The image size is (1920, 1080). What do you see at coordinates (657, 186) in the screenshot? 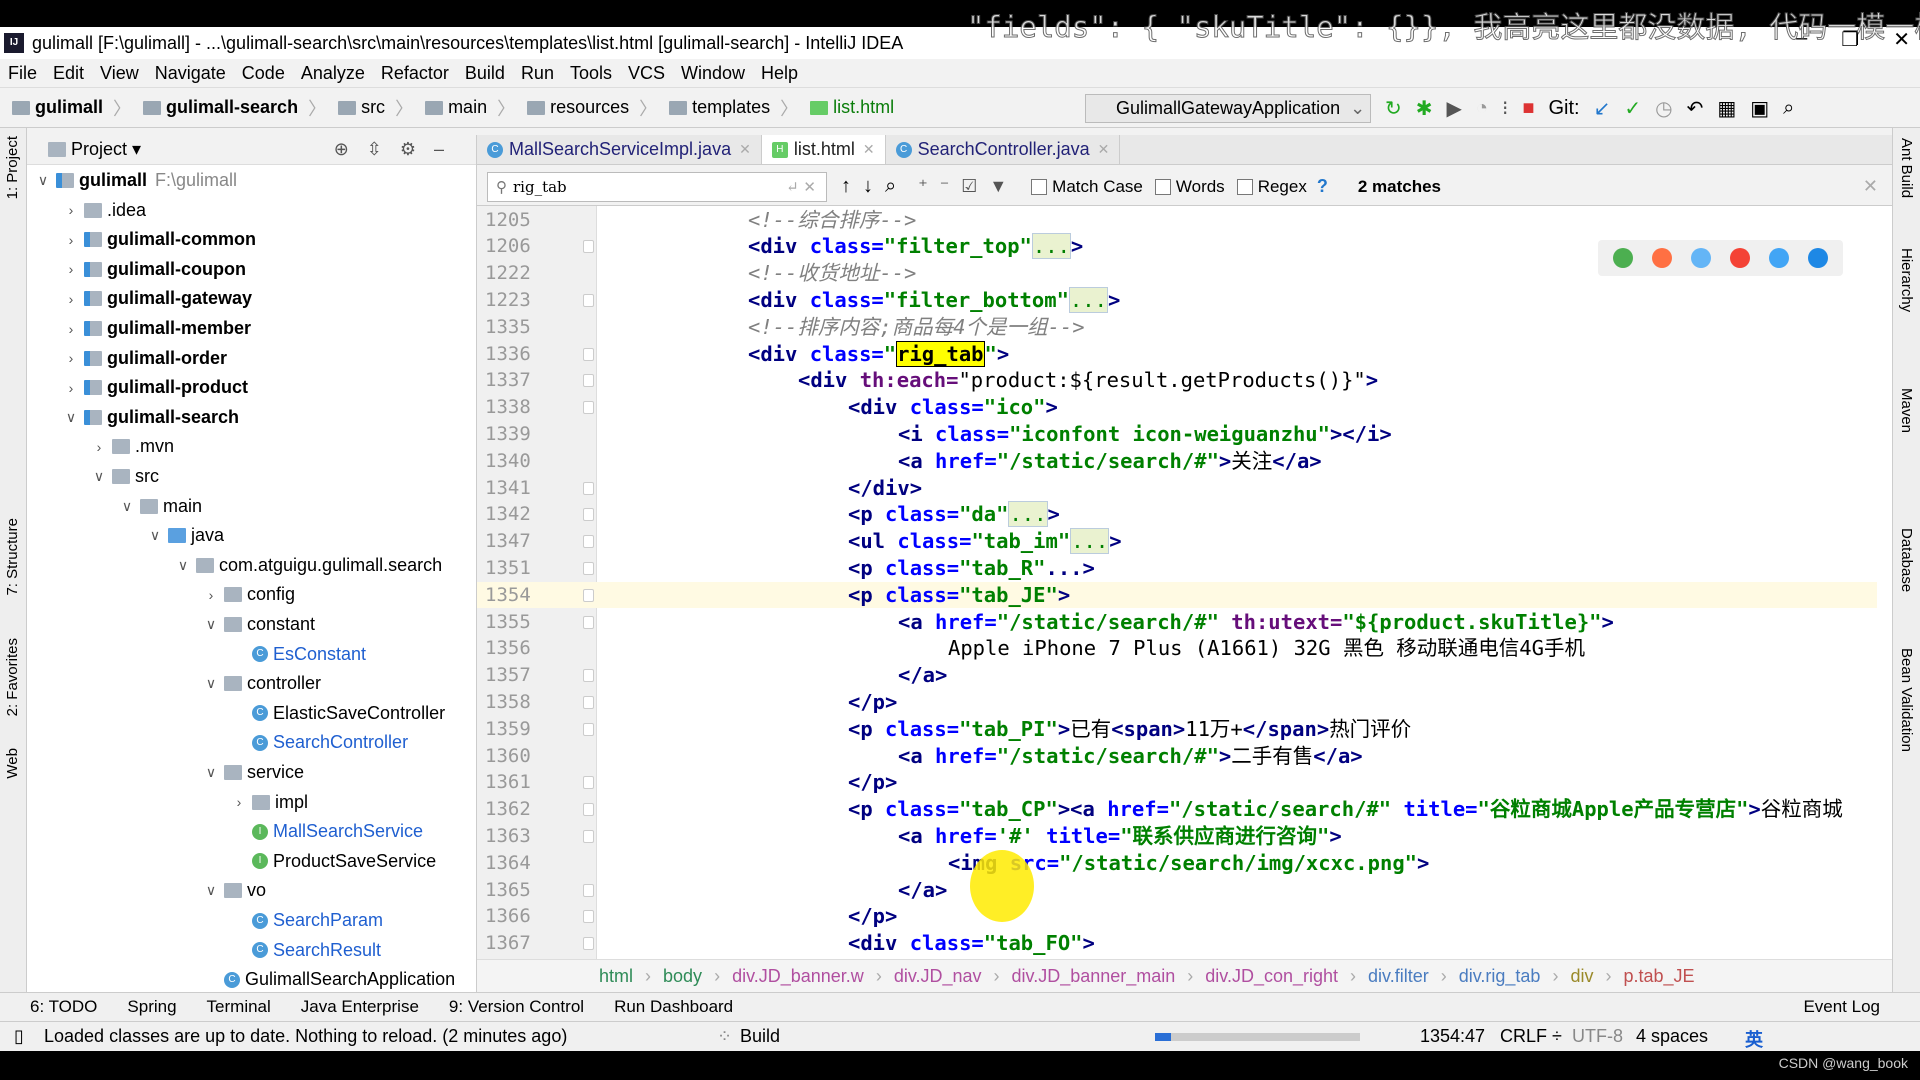
I see `find-input: ⚲ rig_tab ↵ ✕` at bounding box center [657, 186].